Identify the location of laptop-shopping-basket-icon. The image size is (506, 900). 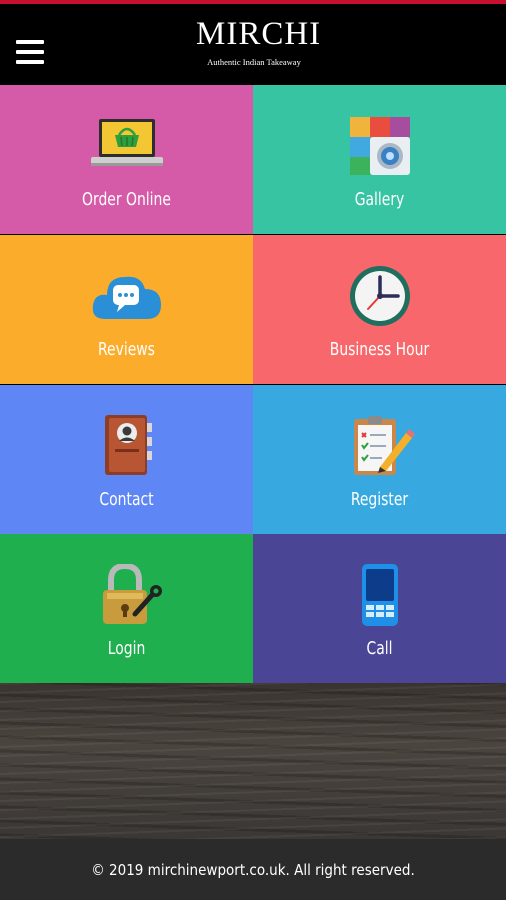
(126, 142).